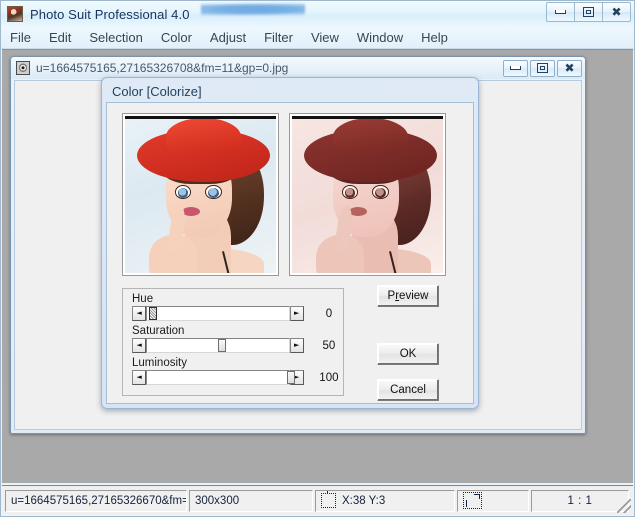 This screenshot has width=635, height=517. I want to click on menu-item-view: View, so click(325, 38).